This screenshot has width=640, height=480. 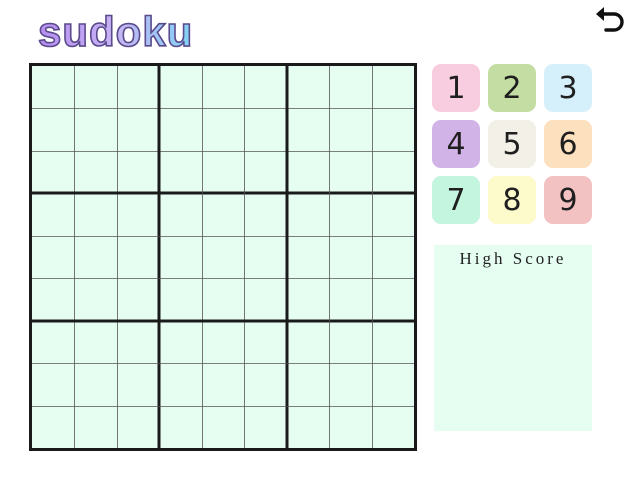 I want to click on high-score-panel: High Score, so click(x=513, y=338).